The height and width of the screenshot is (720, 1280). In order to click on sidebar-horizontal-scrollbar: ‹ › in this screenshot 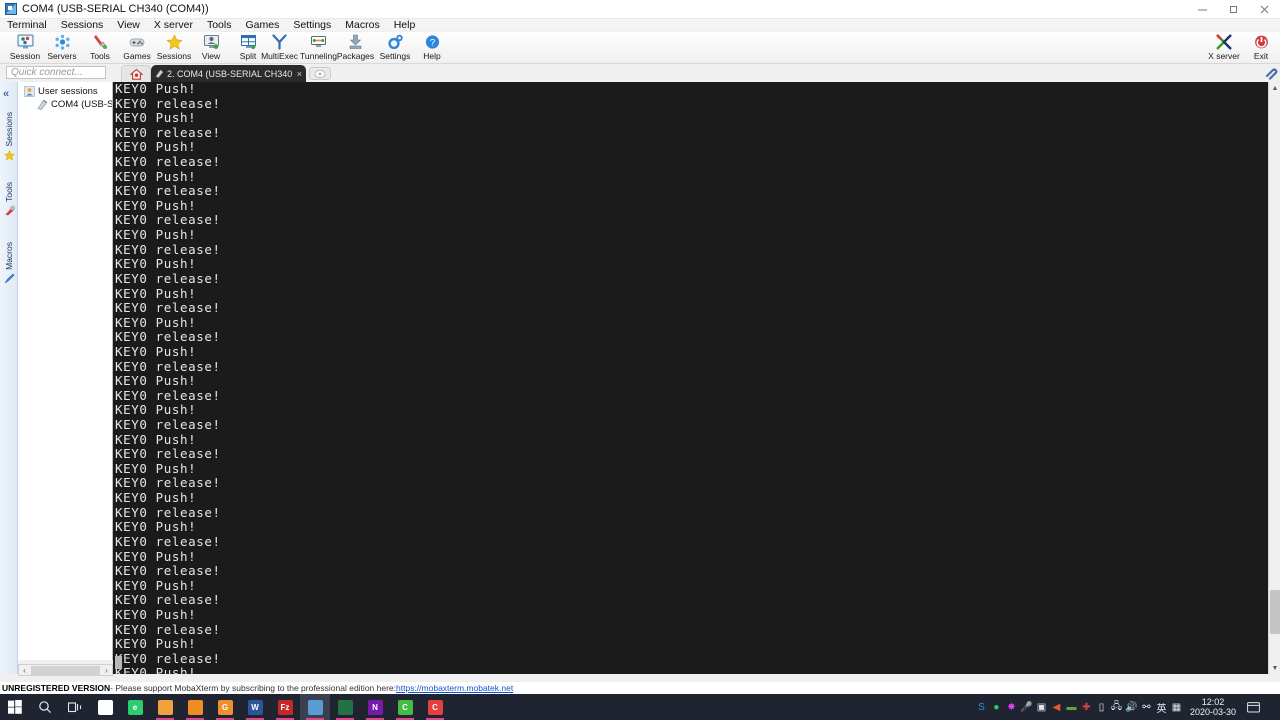, I will do `click(65, 670)`.